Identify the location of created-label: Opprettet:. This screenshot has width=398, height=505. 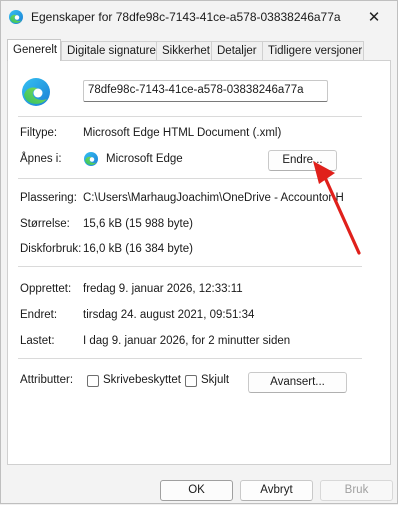
(46, 289).